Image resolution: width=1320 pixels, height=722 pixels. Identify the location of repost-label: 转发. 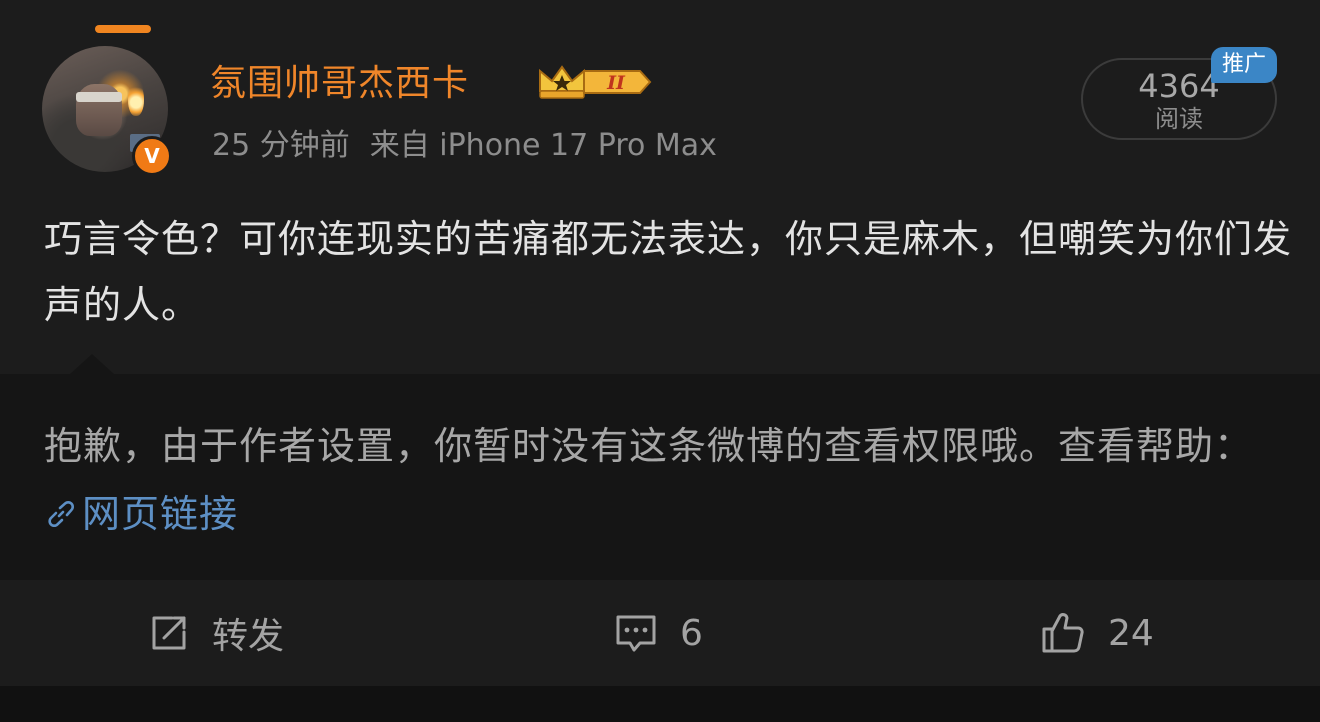
(248, 636).